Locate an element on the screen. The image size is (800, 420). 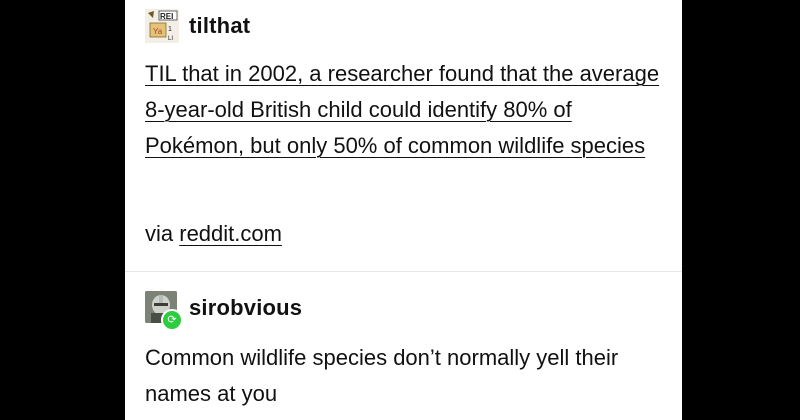
rei-logo-avatar-icon: REI Ya 1 LI is located at coordinates (162, 26).